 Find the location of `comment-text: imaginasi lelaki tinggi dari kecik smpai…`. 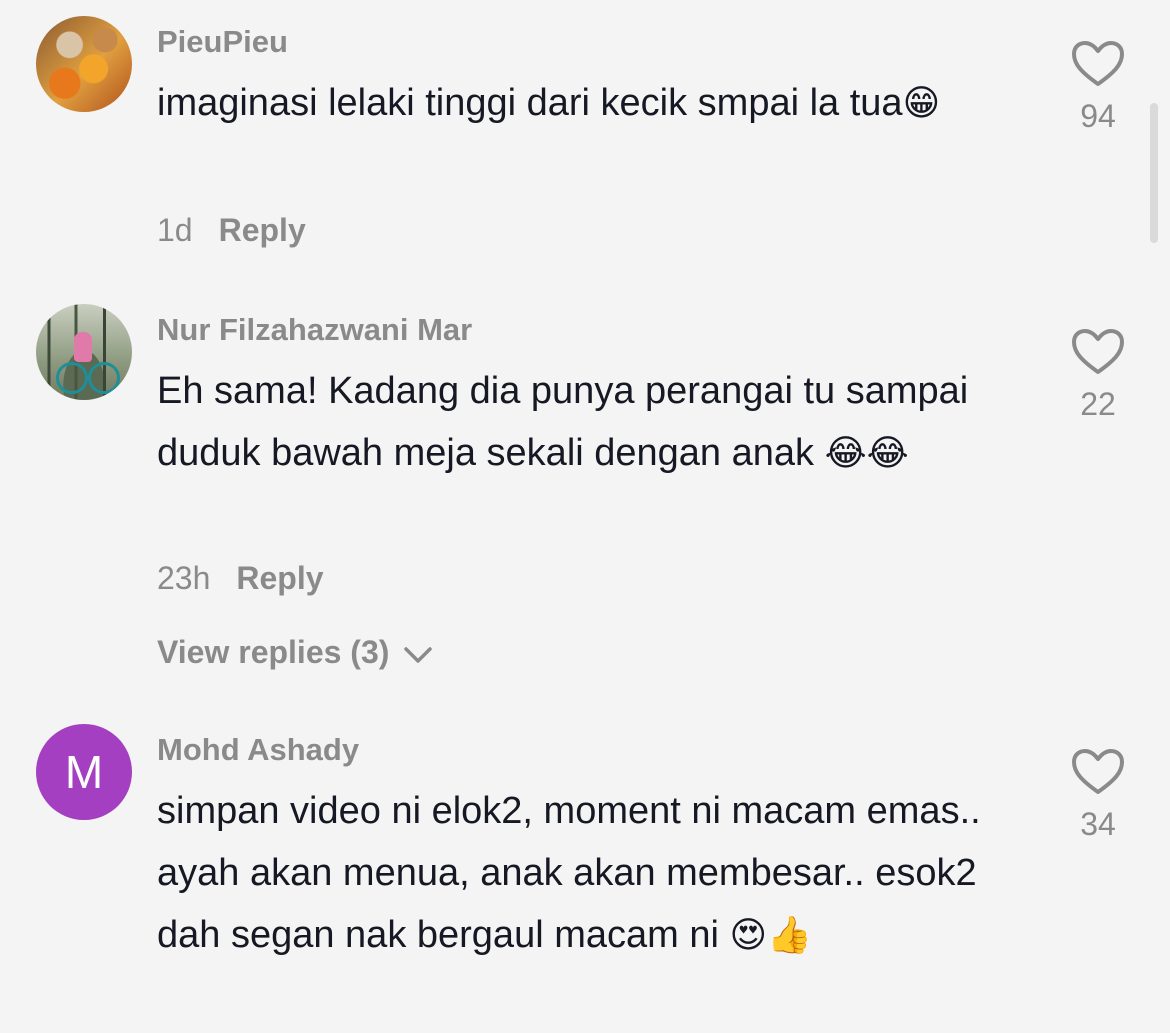

comment-text: imaginasi lelaki tinggi dari kecik smpai… is located at coordinates (587, 103).